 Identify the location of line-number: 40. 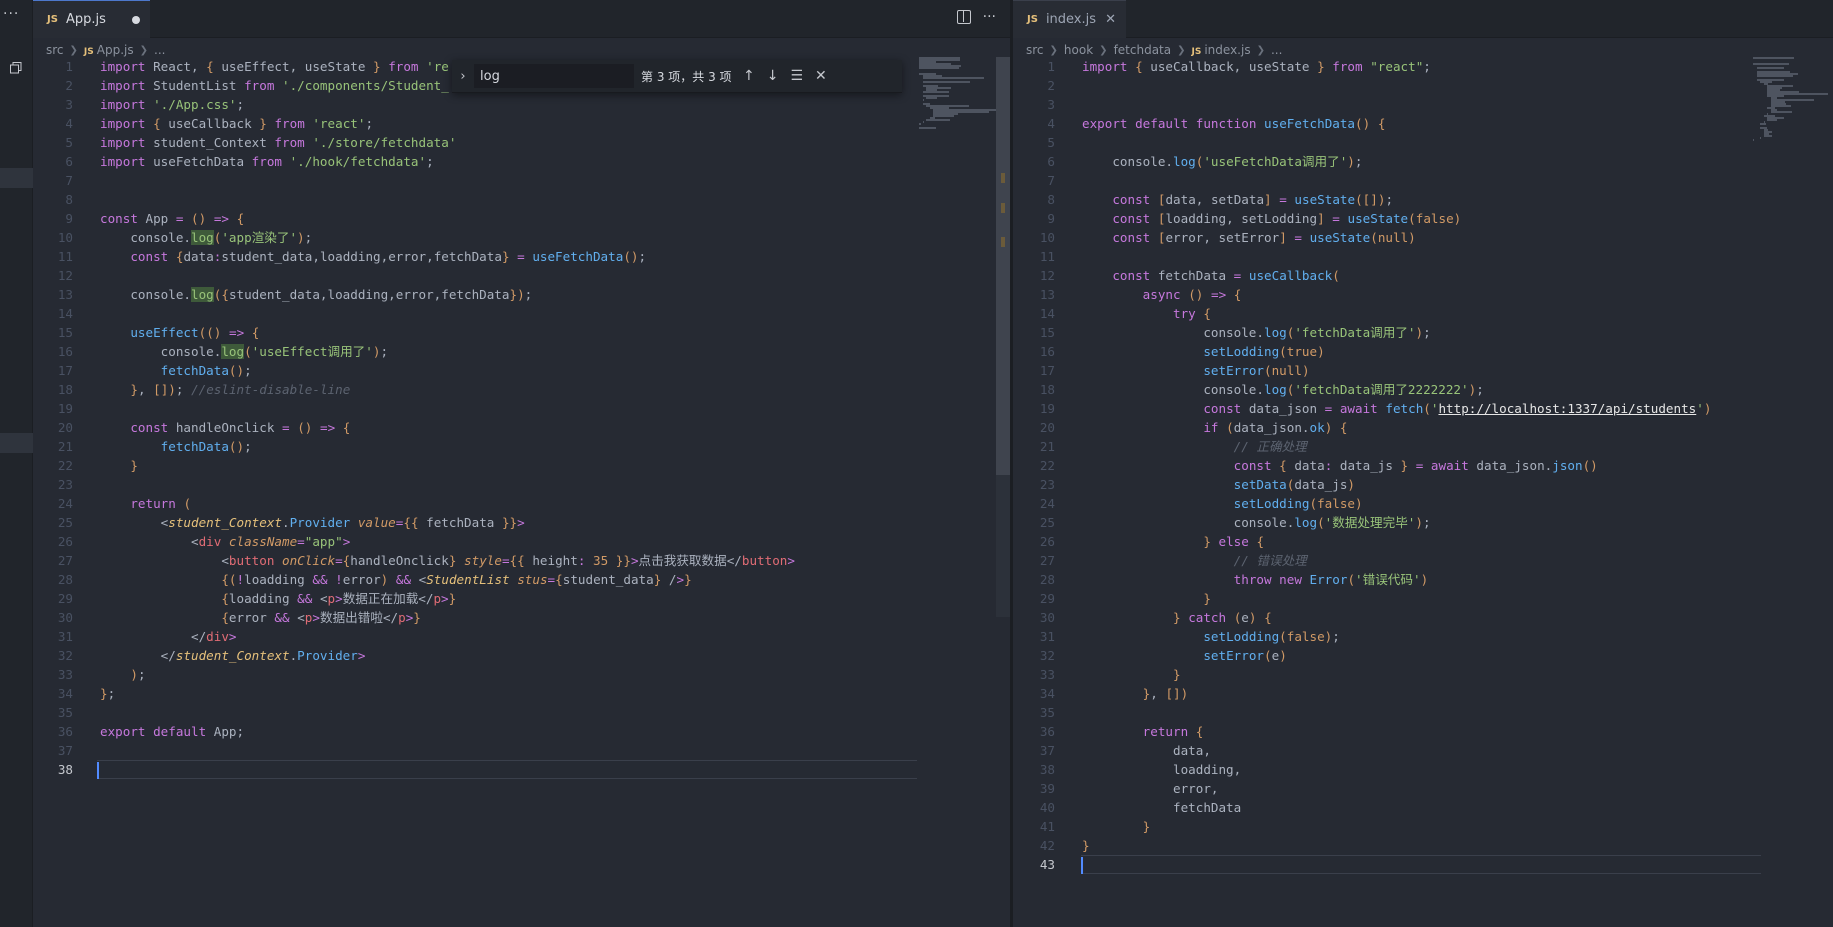
(1047, 807).